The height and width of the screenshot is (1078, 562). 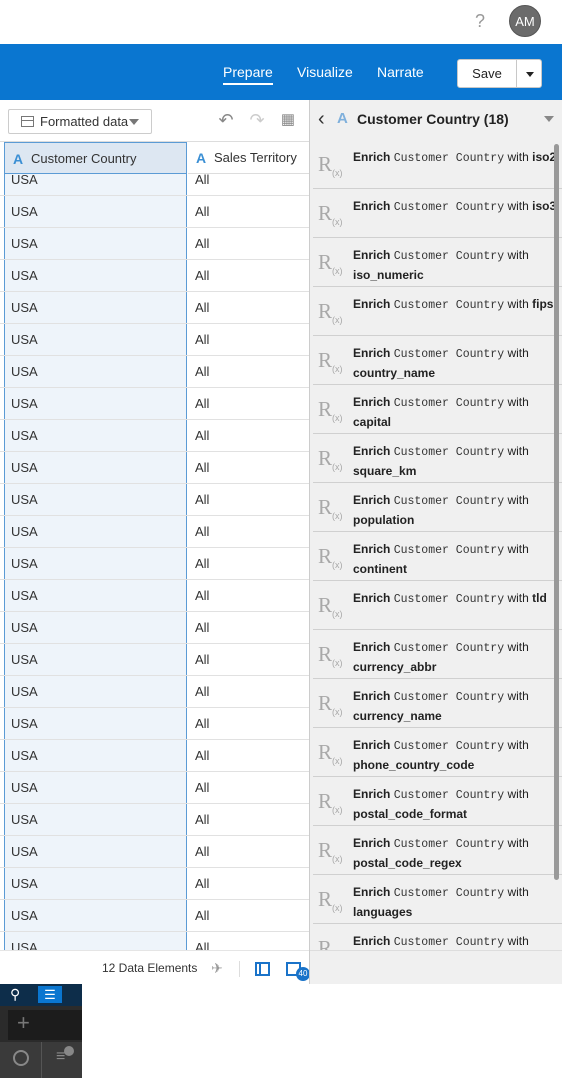 I want to click on user-icon, so click(x=21, y=1058).